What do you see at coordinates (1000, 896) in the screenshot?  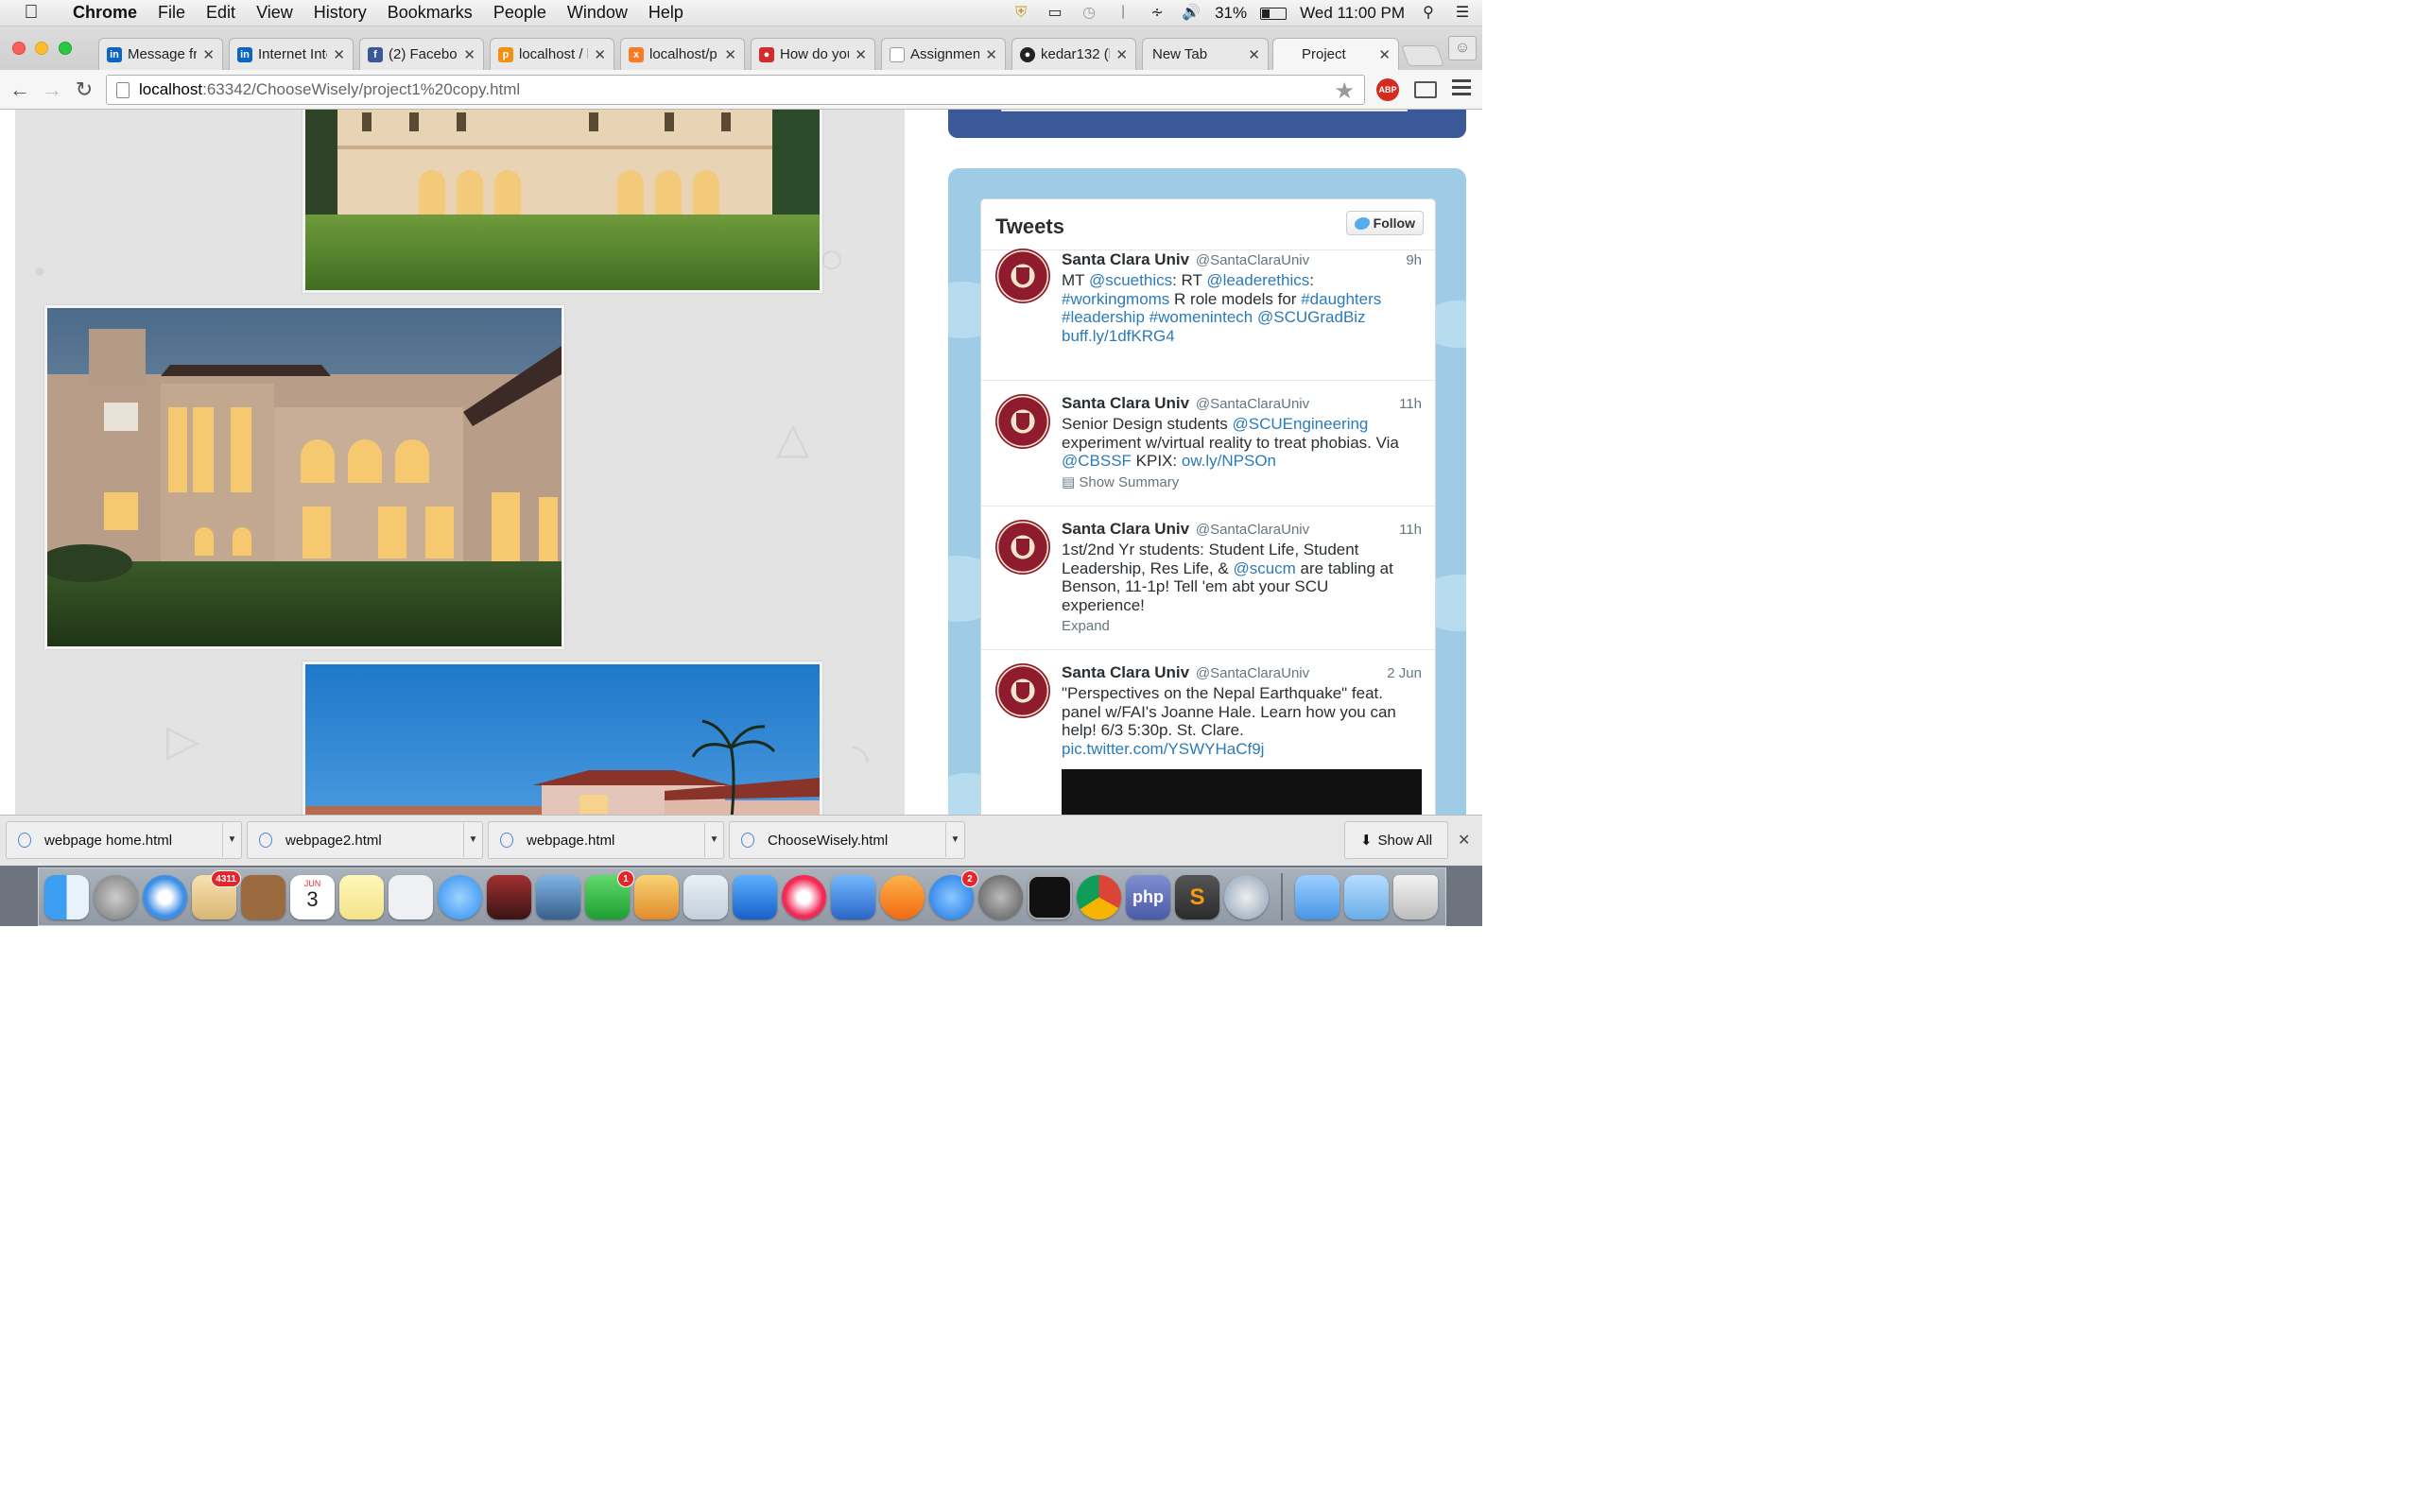 I see `system-preferences-gear-icon` at bounding box center [1000, 896].